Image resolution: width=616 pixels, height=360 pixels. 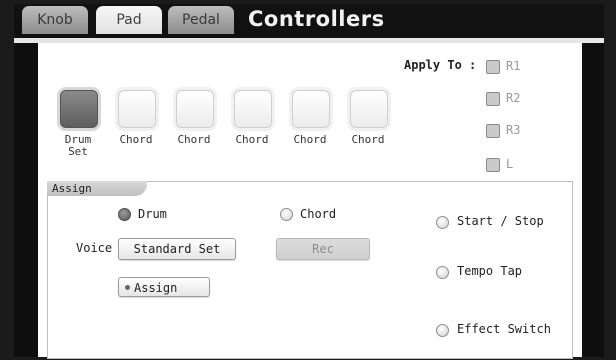 What do you see at coordinates (323, 249) in the screenshot?
I see `rec-button: Rec` at bounding box center [323, 249].